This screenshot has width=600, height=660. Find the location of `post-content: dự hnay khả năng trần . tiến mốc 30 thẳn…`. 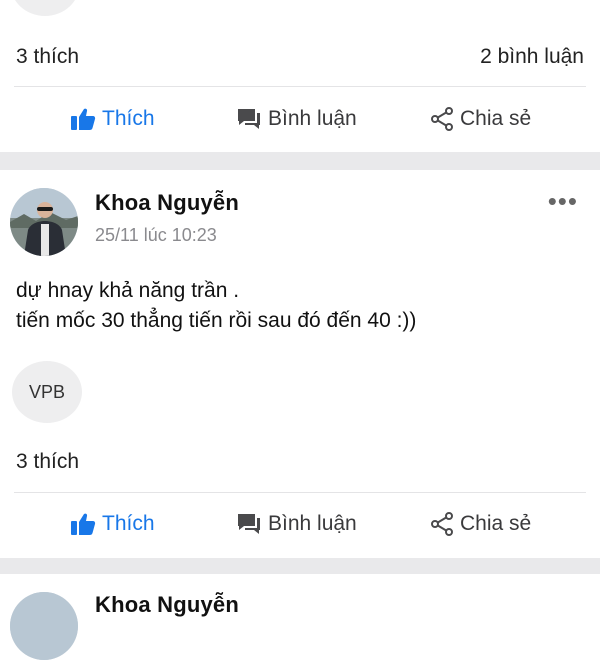

post-content: dự hnay khả năng trần . tiến mốc 30 thẳn… is located at coordinates (216, 306).